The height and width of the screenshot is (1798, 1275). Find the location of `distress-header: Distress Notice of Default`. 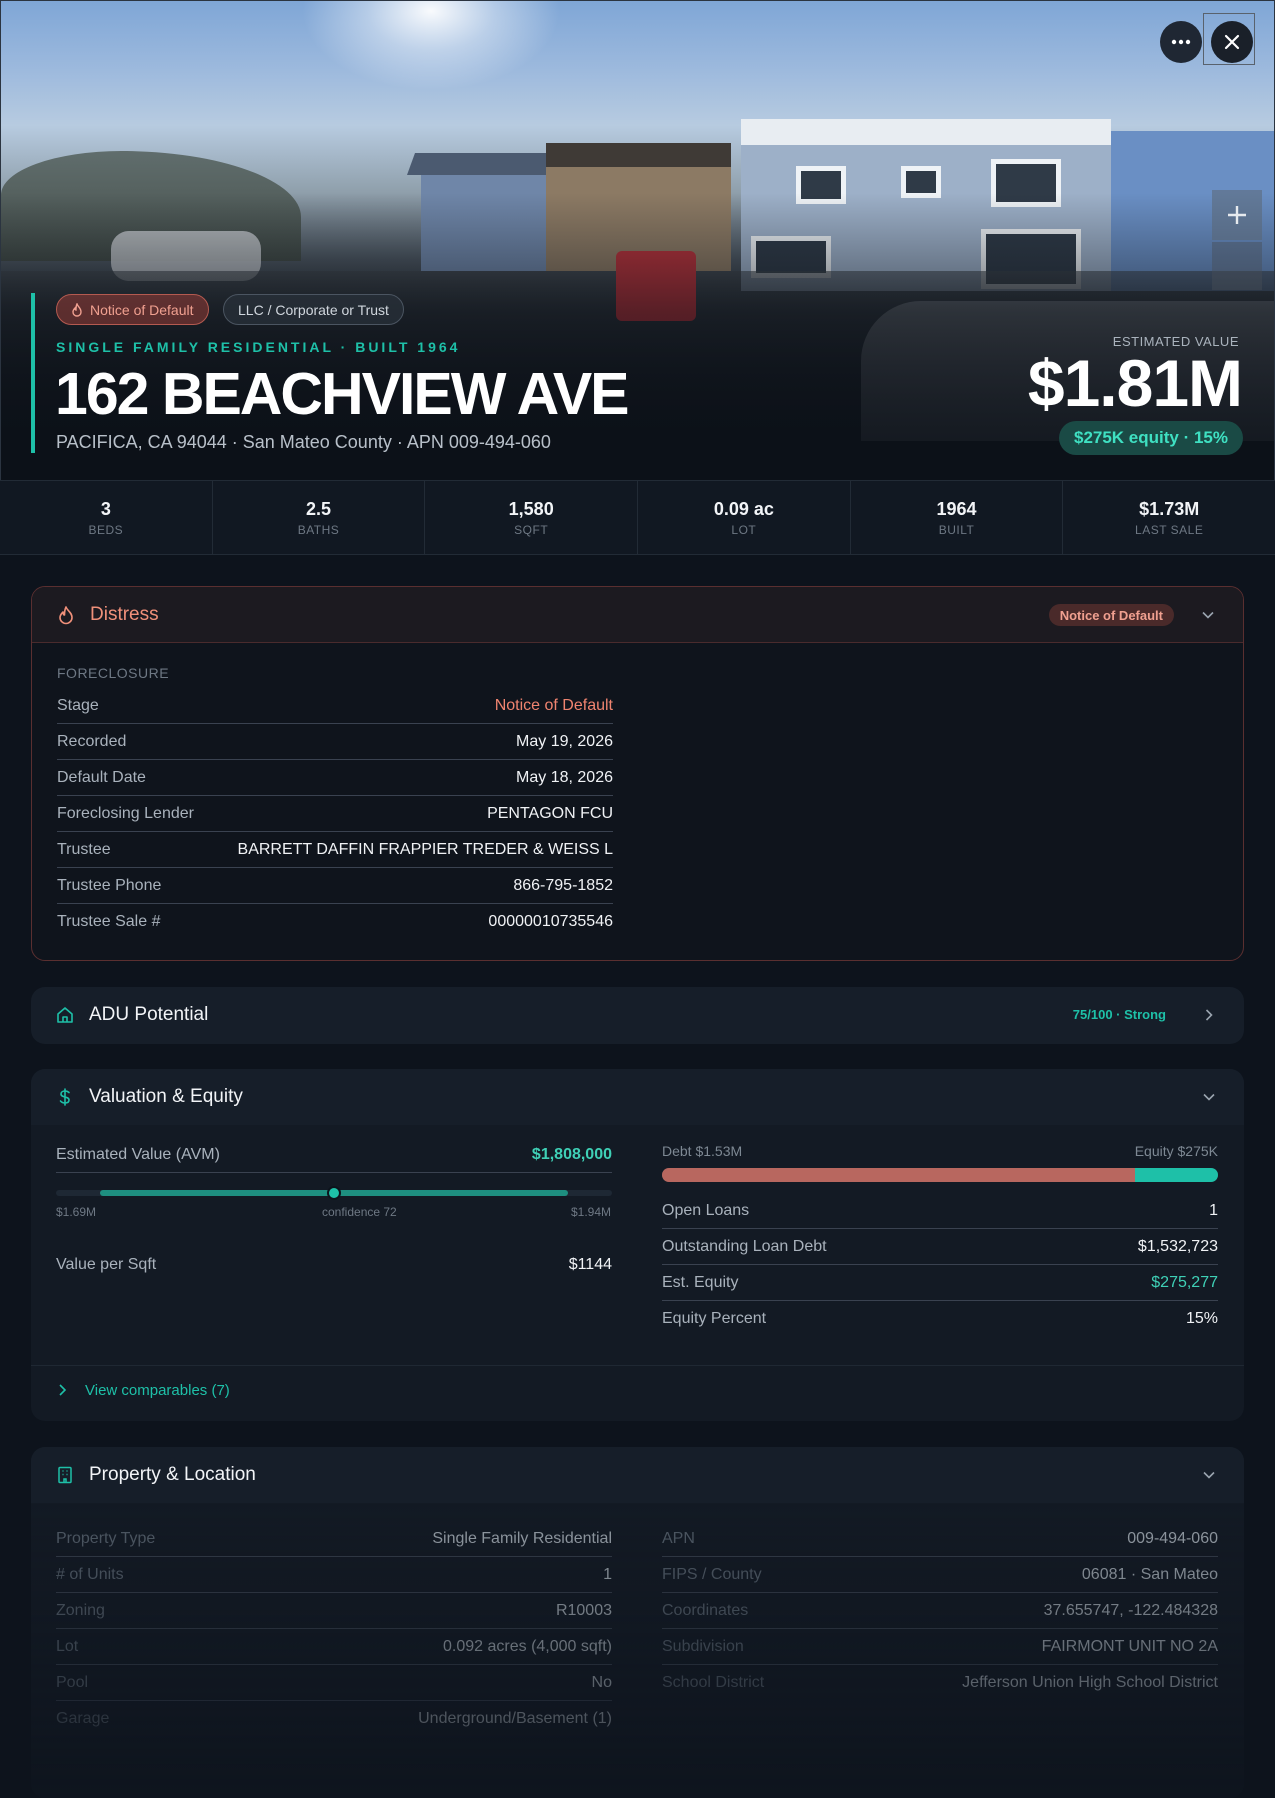

distress-header: Distress Notice of Default is located at coordinates (637, 615).